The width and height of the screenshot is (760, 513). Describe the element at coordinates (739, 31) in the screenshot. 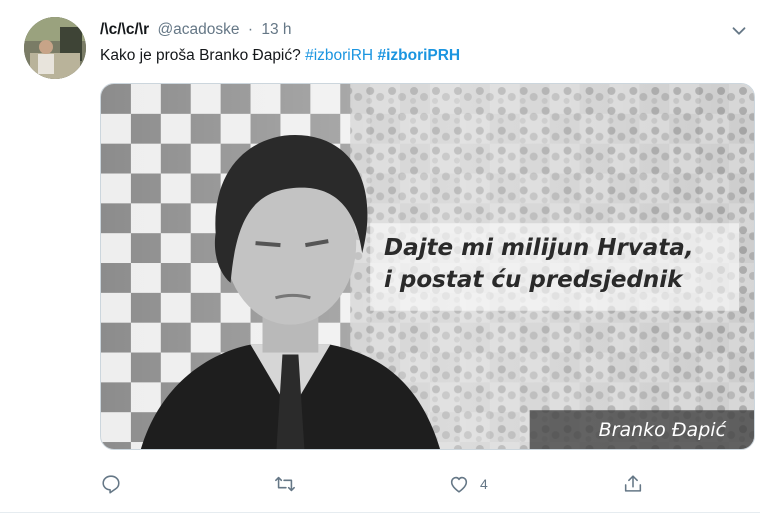

I see `chevron-down-icon` at that location.